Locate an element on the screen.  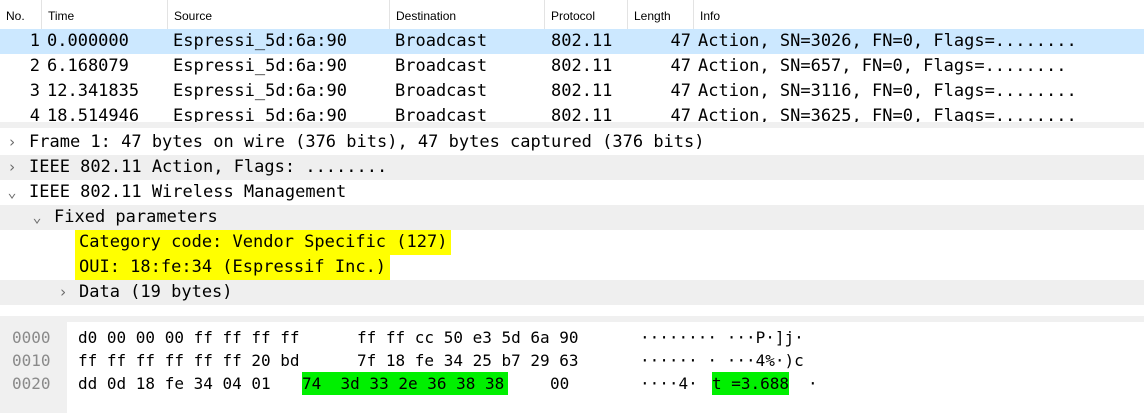
tree-item-wireless-management: ⌄ IEEE 802.11 Wireless Management is located at coordinates (572, 192).